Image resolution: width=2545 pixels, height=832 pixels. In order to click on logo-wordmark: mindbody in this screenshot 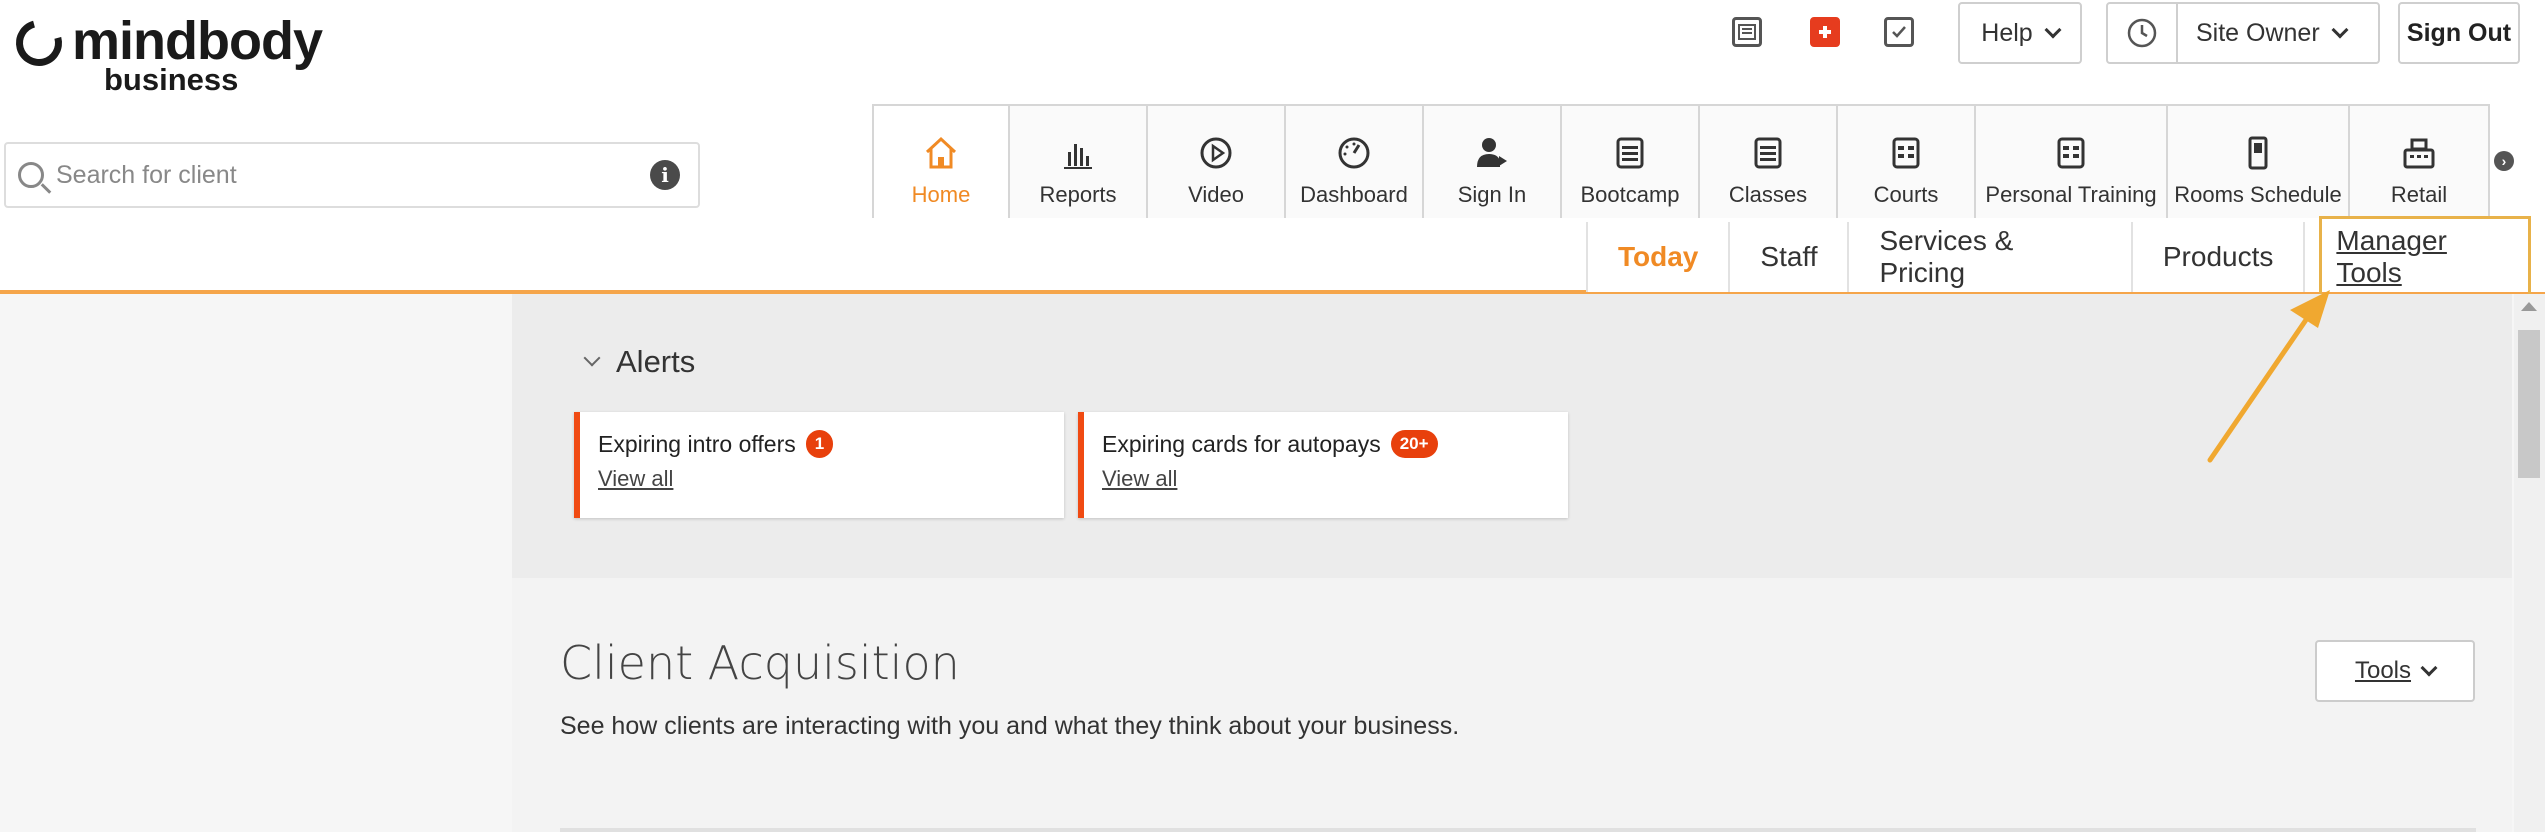, I will do `click(197, 41)`.